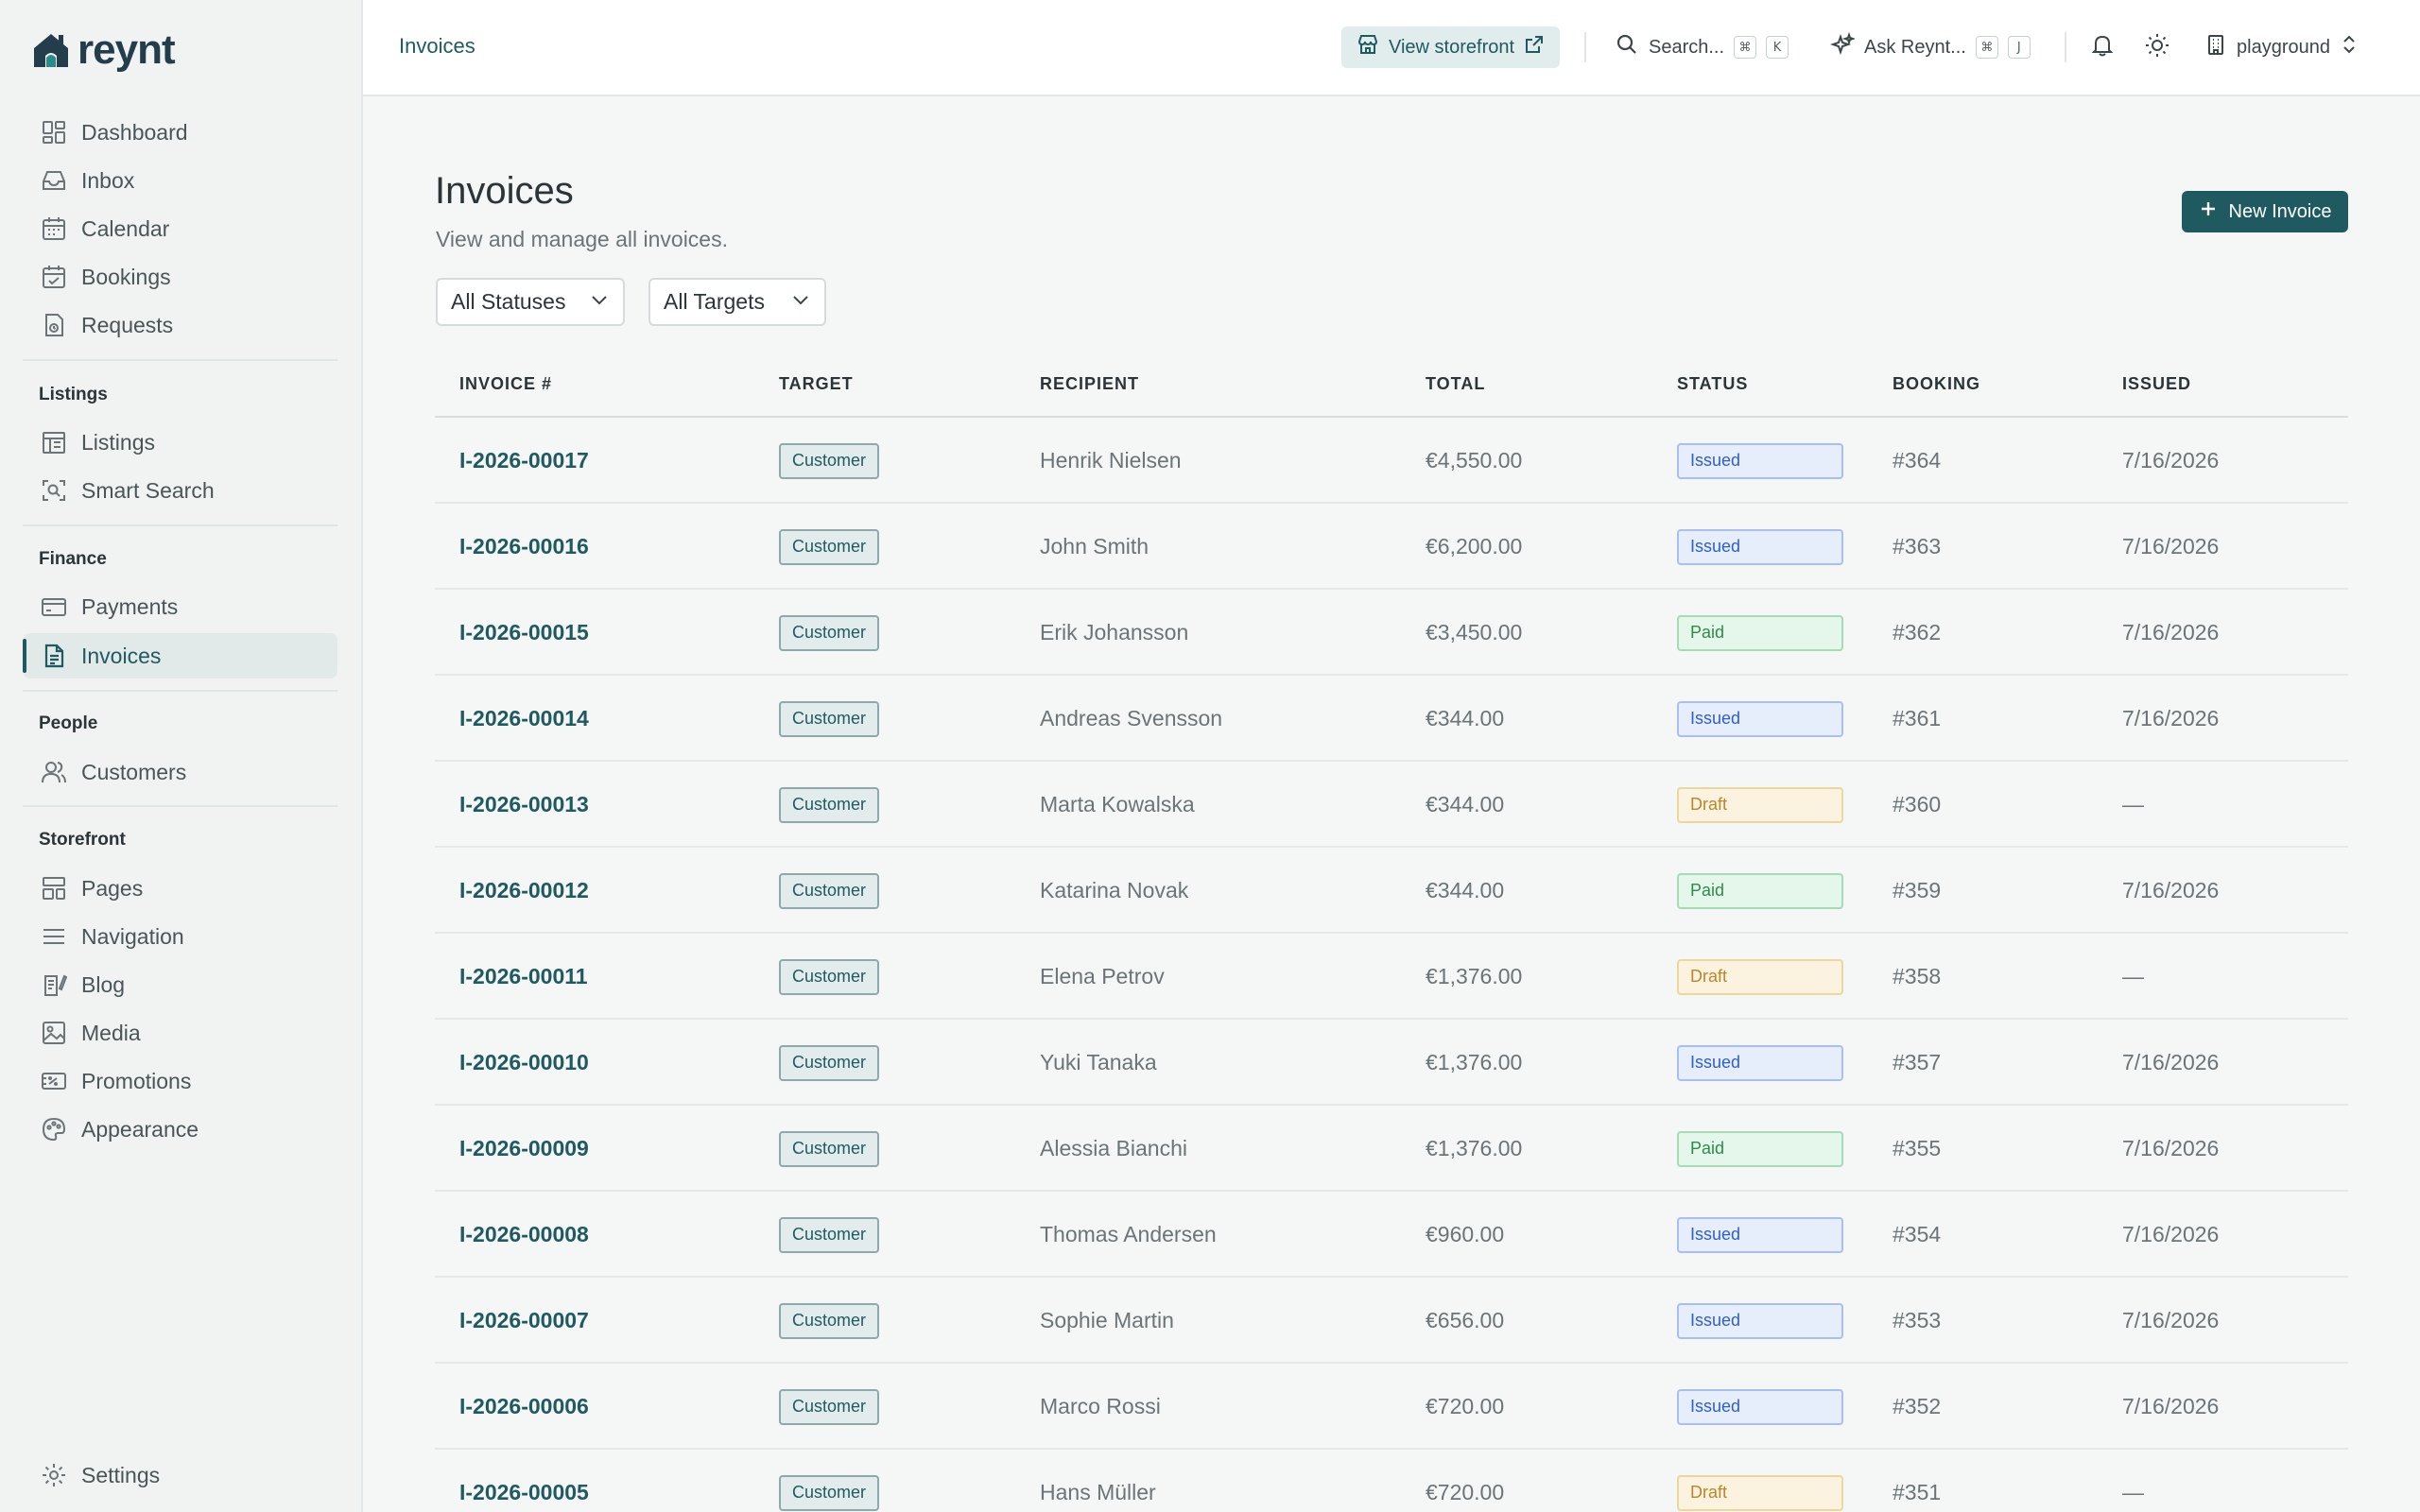 The height and width of the screenshot is (1512, 2420). What do you see at coordinates (1451, 47) in the screenshot?
I see `view-storefront-button: View storefront` at bounding box center [1451, 47].